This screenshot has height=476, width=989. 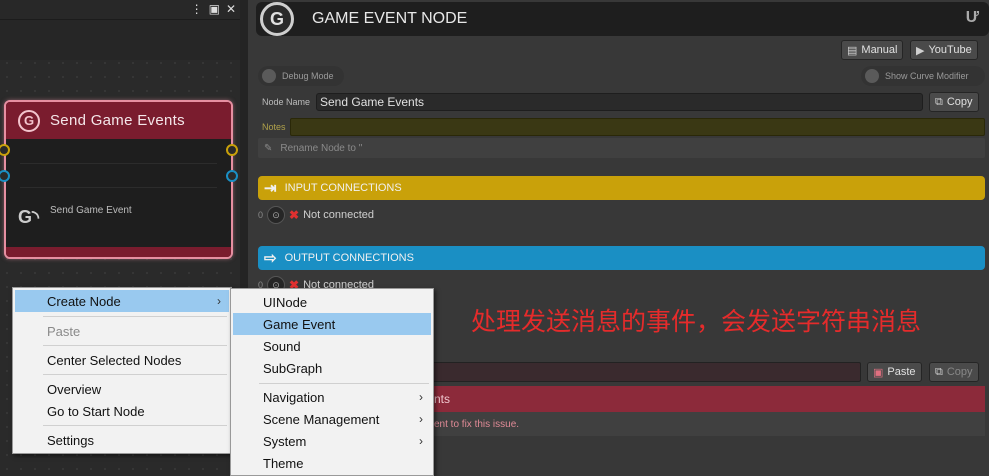 I want to click on menu-item-center-selected-nodes: Center Selected Nodes, so click(x=122, y=360).